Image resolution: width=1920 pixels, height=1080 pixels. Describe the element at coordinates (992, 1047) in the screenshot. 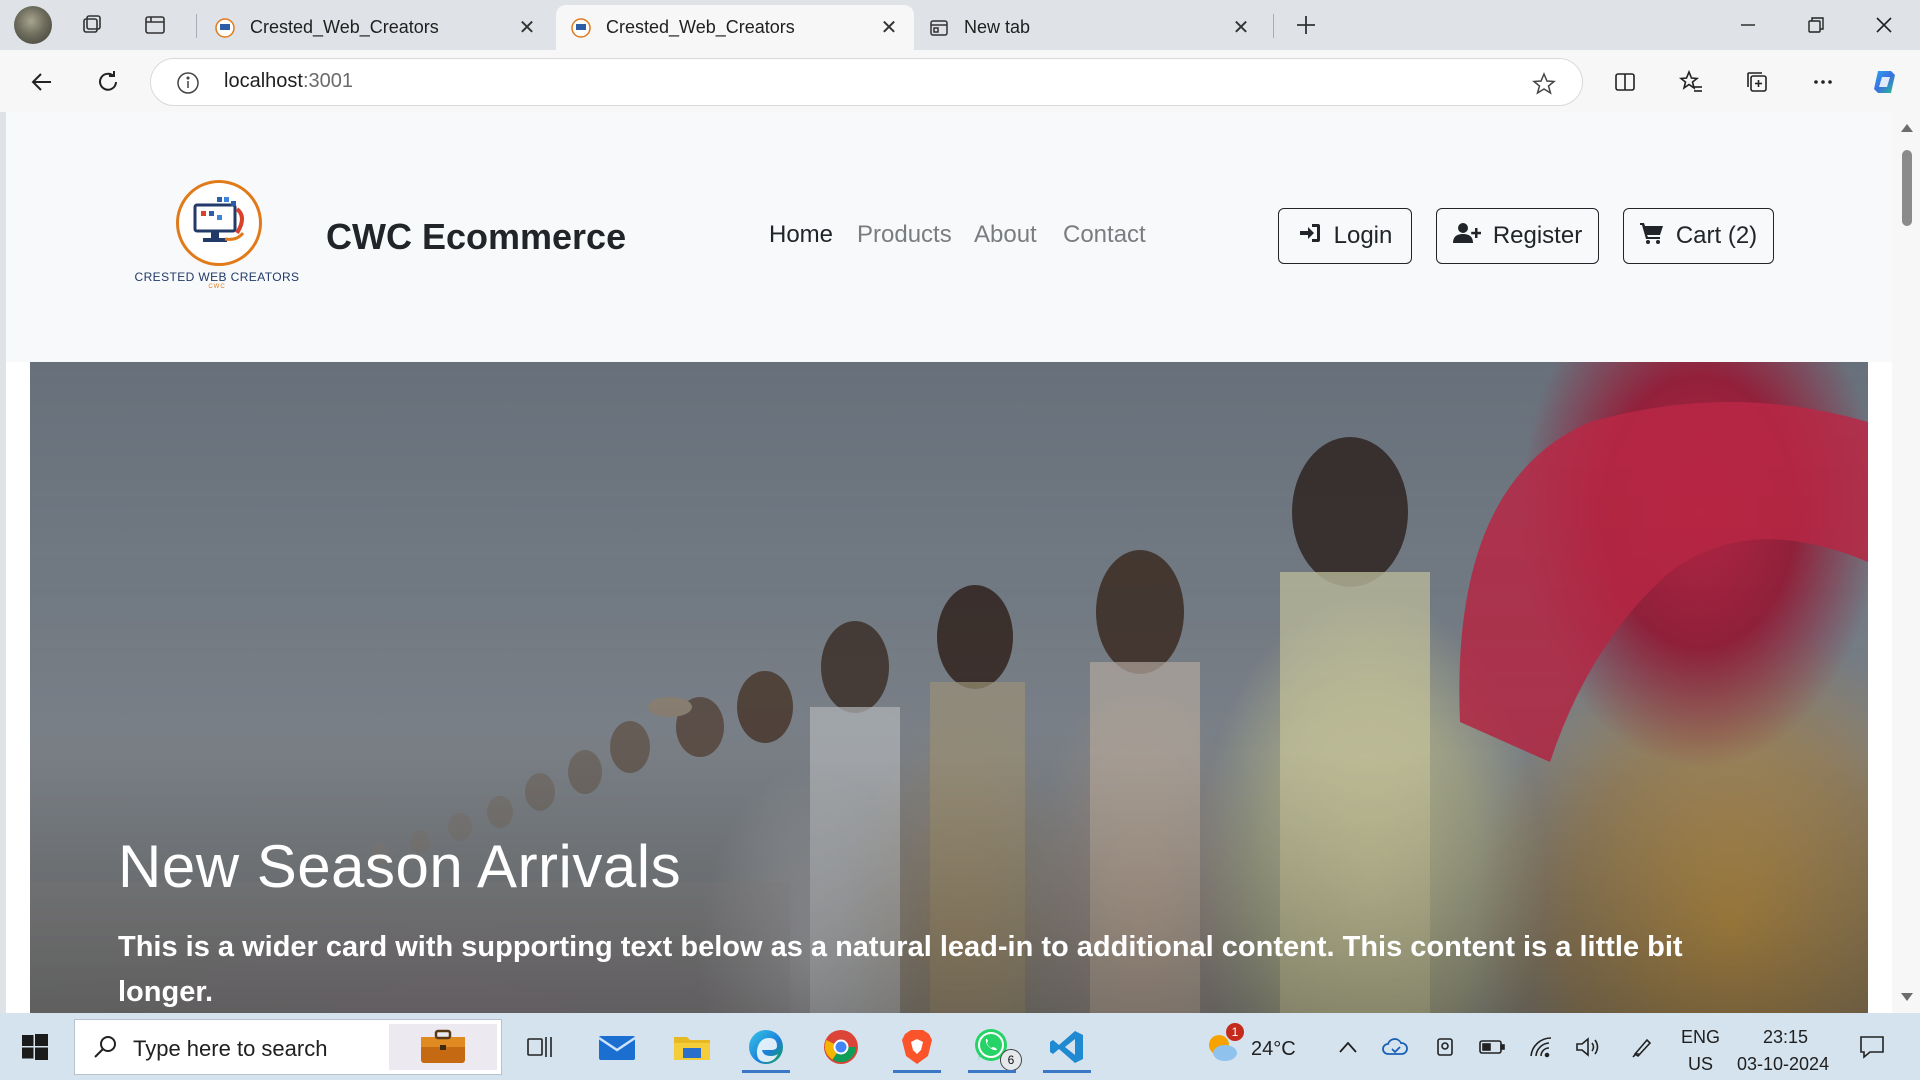

I see `whatsapp-icon: 6` at that location.